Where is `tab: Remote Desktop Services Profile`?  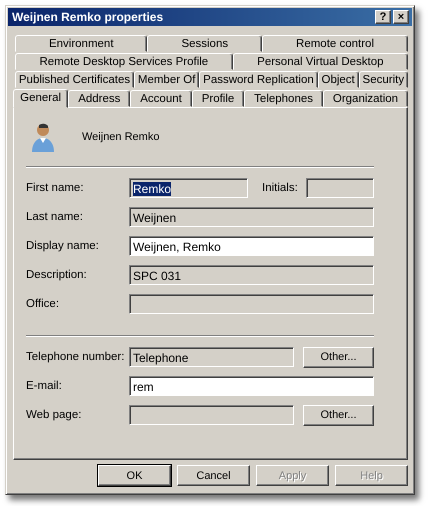 tab: Remote Desktop Services Profile is located at coordinates (124, 61).